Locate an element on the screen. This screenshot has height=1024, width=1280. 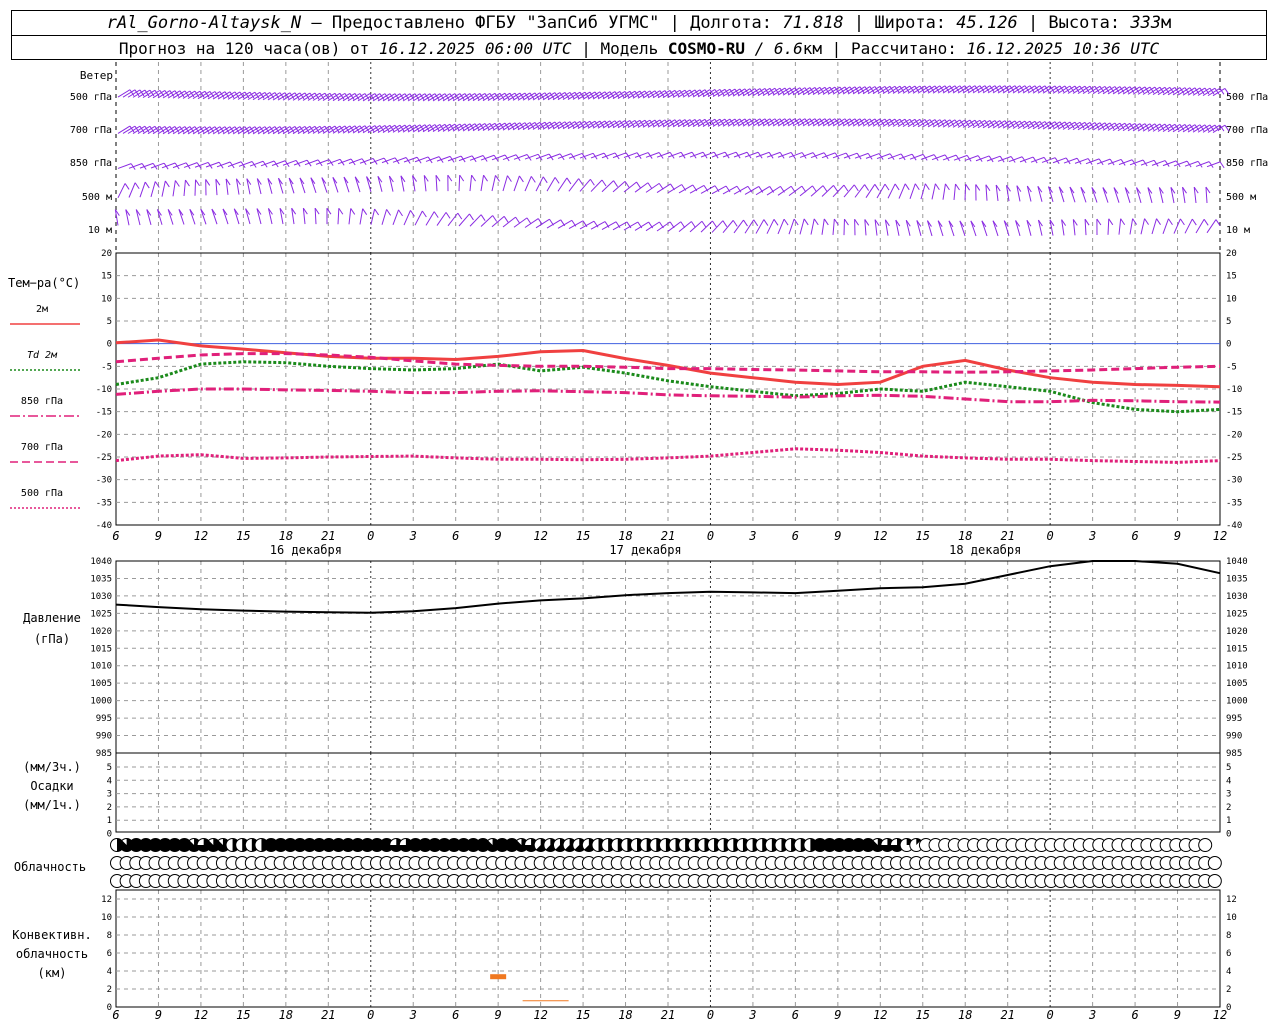
cloud-symbol is located at coordinates (1214, 863).